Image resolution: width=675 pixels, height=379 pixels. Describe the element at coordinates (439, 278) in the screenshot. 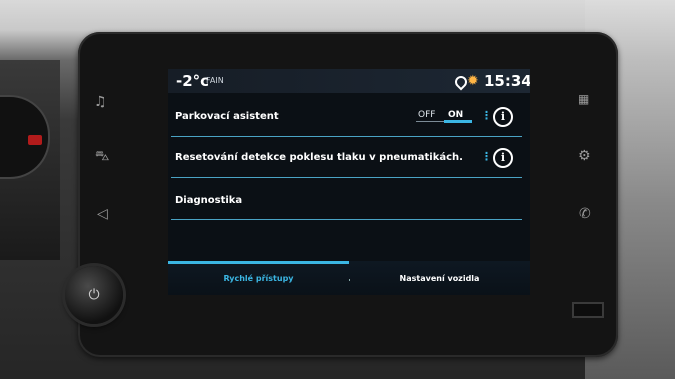

I see `tab-vehicle-settings: Nastavení vozidla` at that location.